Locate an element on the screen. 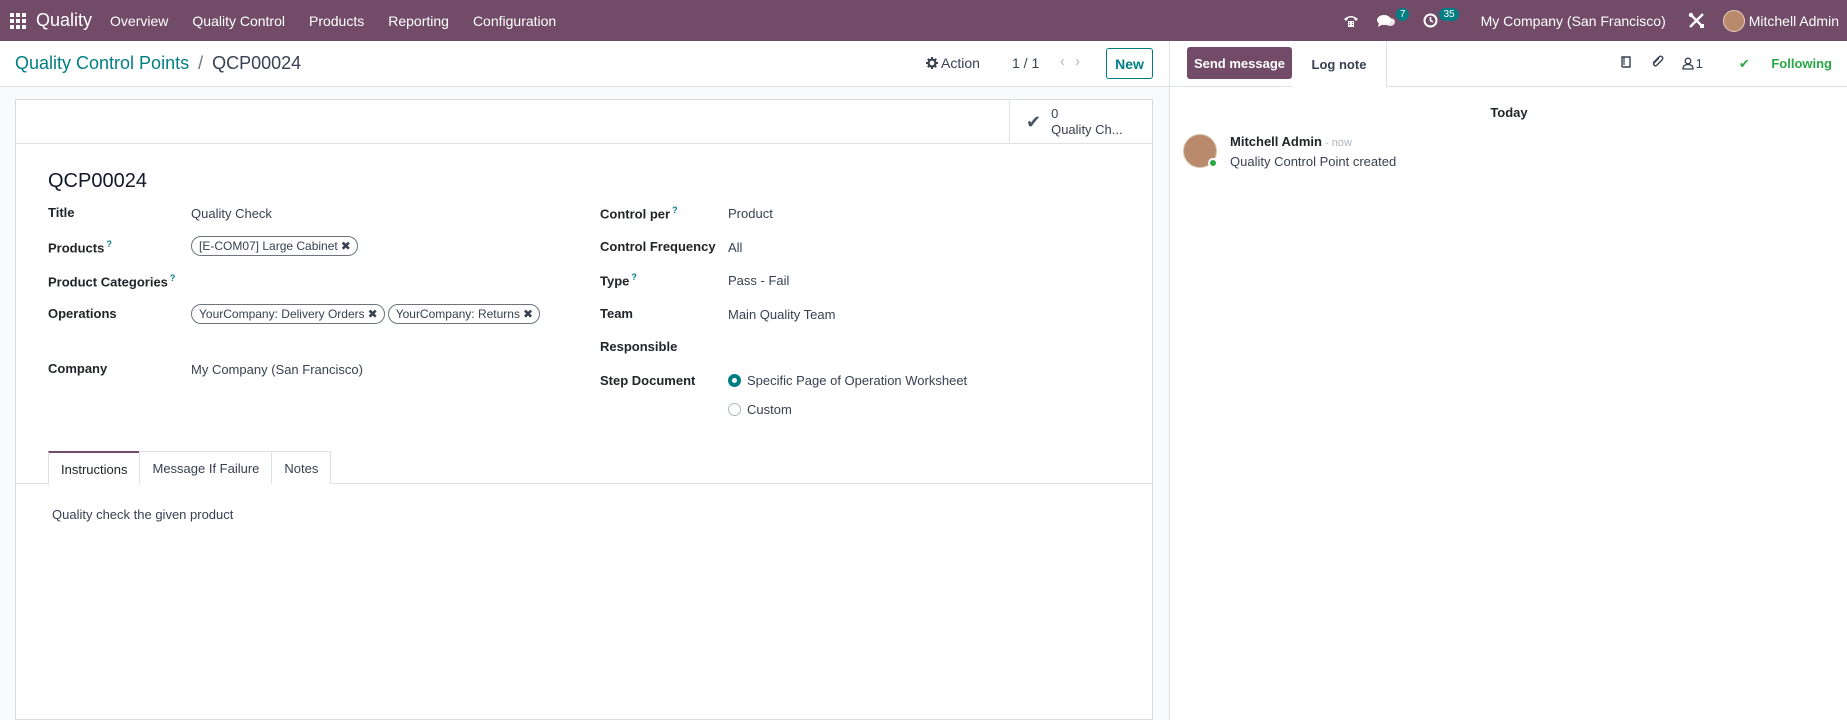 This screenshot has width=1847, height=720. activities-badge: 35 is located at coordinates (1449, 14).